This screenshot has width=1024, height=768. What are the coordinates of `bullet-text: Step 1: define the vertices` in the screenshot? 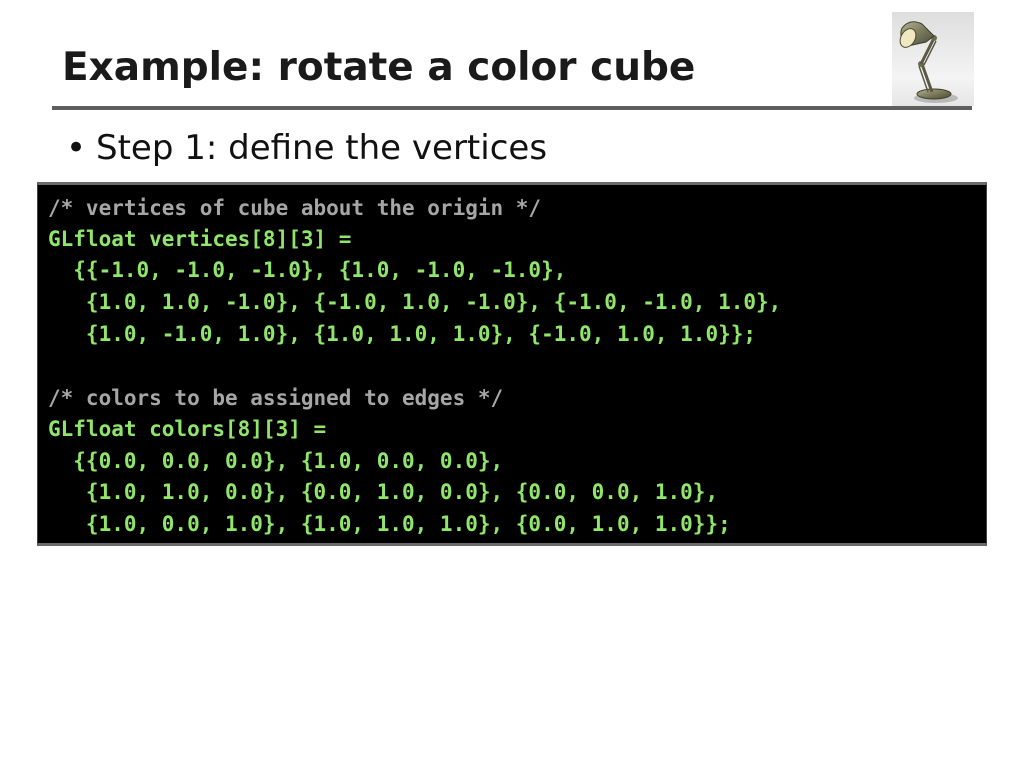 It's located at (322, 148).